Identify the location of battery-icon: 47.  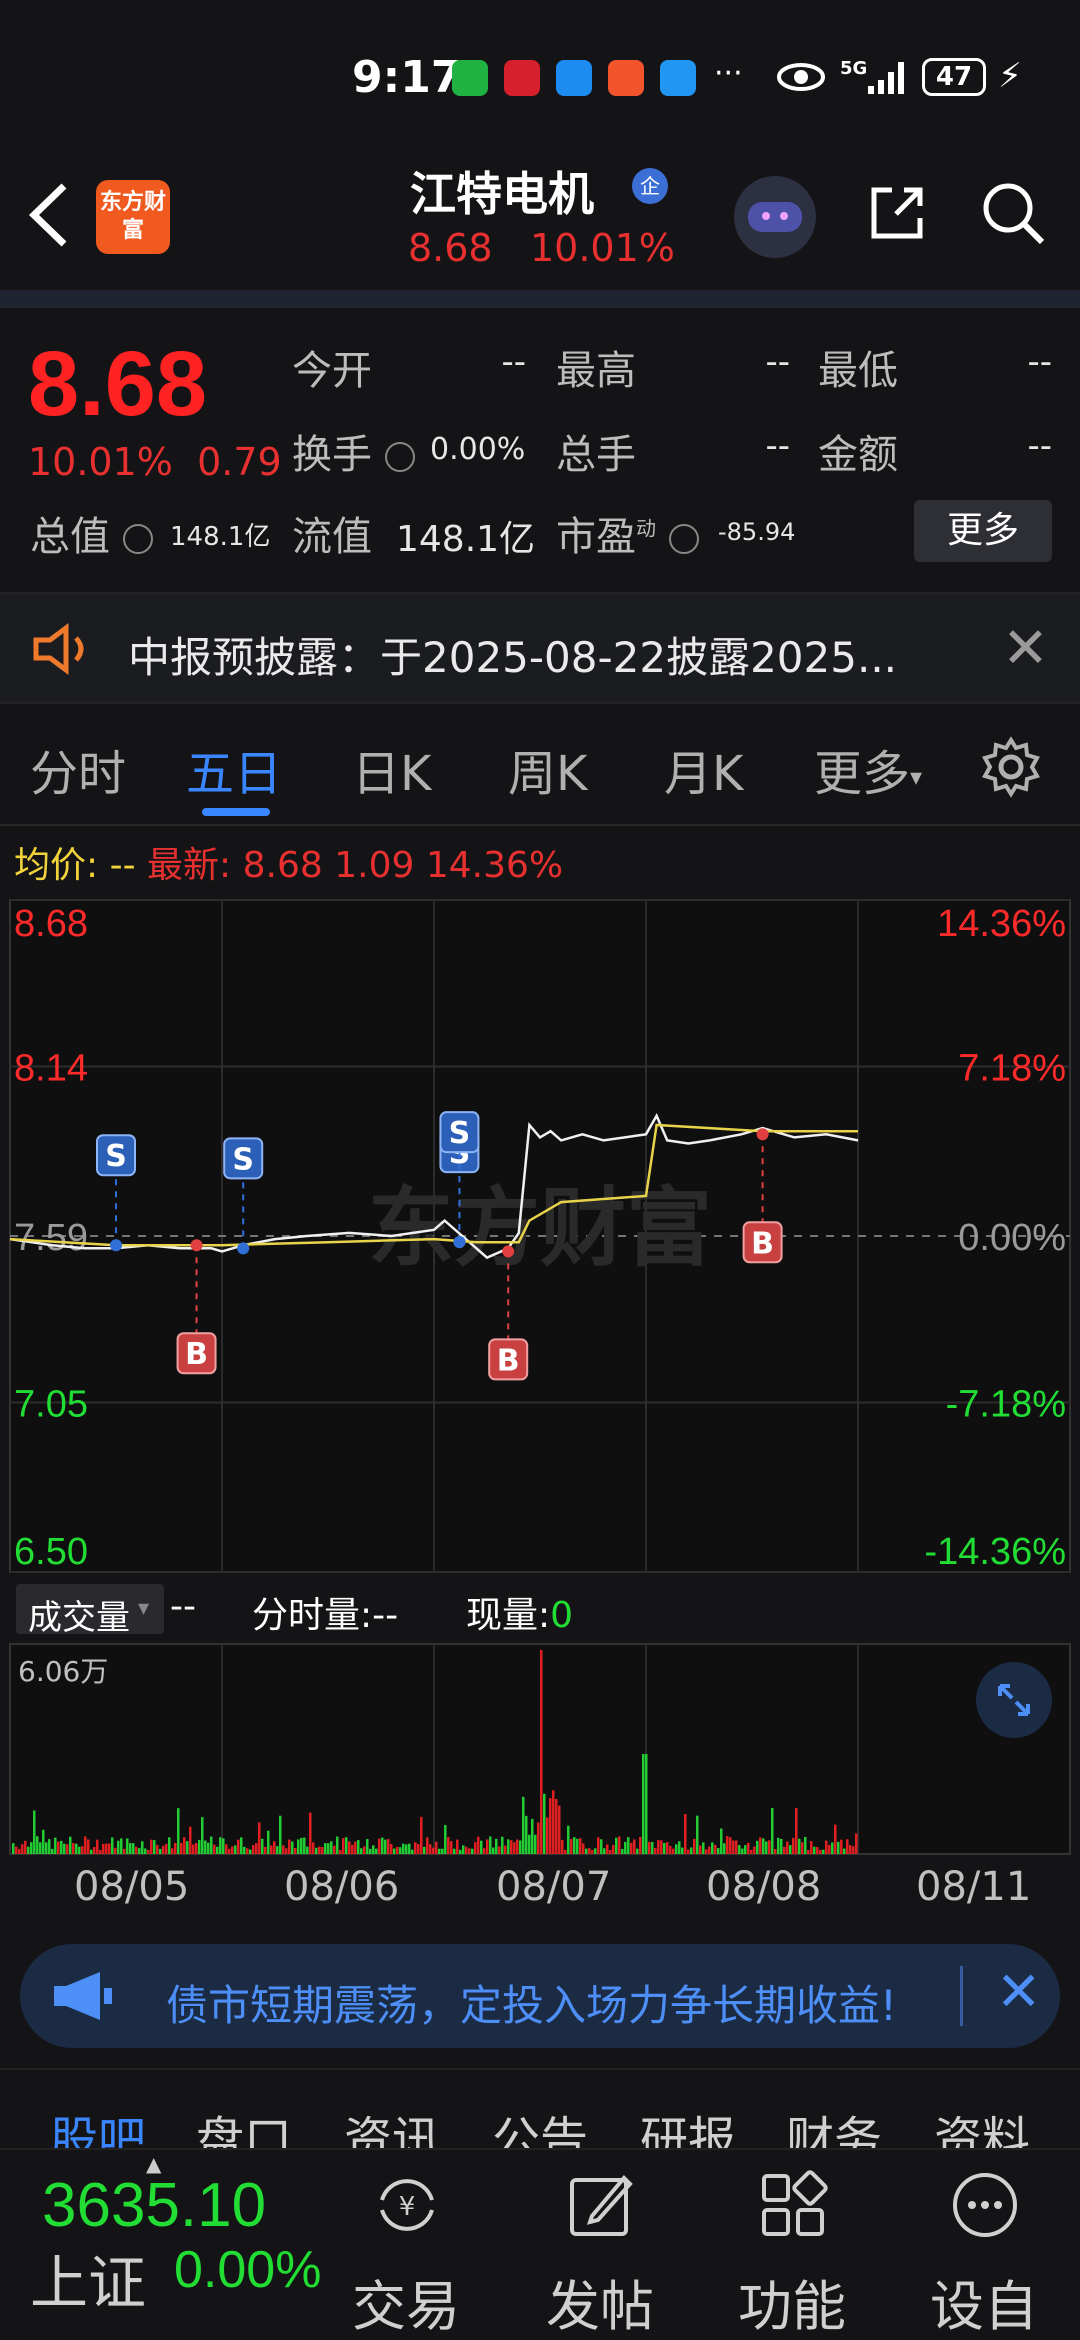
(954, 77).